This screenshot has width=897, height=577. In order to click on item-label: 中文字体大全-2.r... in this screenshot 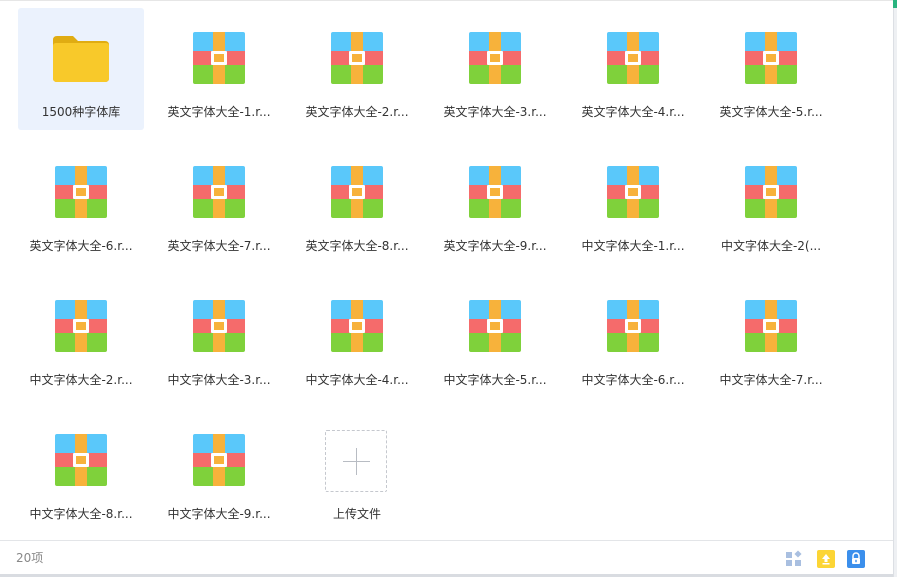, I will do `click(81, 380)`.